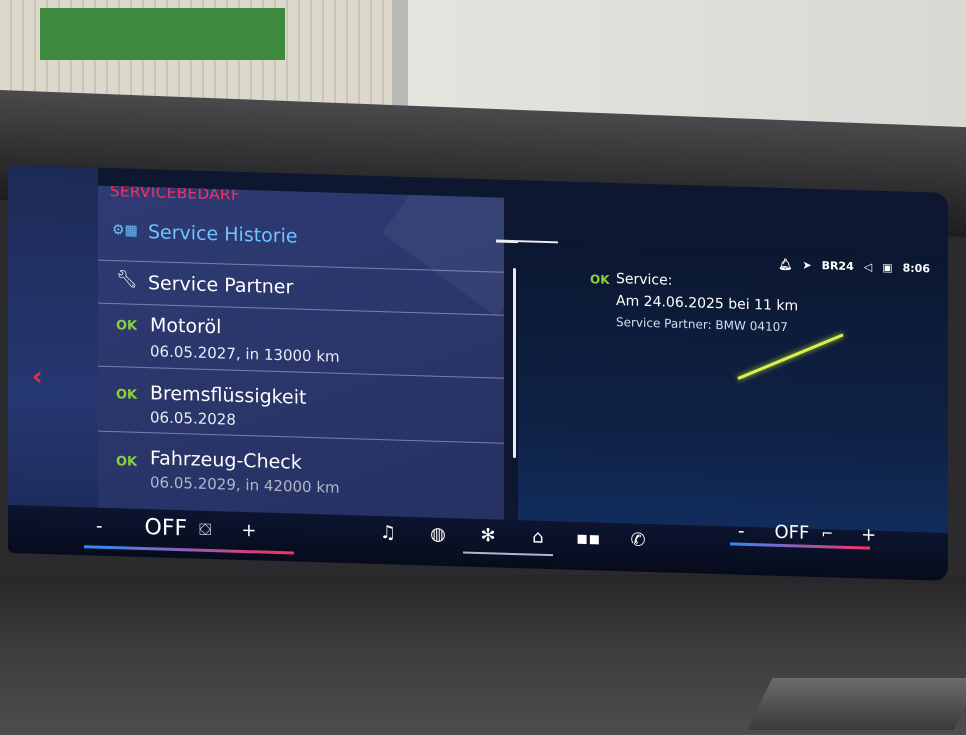  Describe the element at coordinates (513, 536) in the screenshot. I see `main-navigation: ♫ ◍ ✻ ⌂ ▪▪ ✆` at that location.